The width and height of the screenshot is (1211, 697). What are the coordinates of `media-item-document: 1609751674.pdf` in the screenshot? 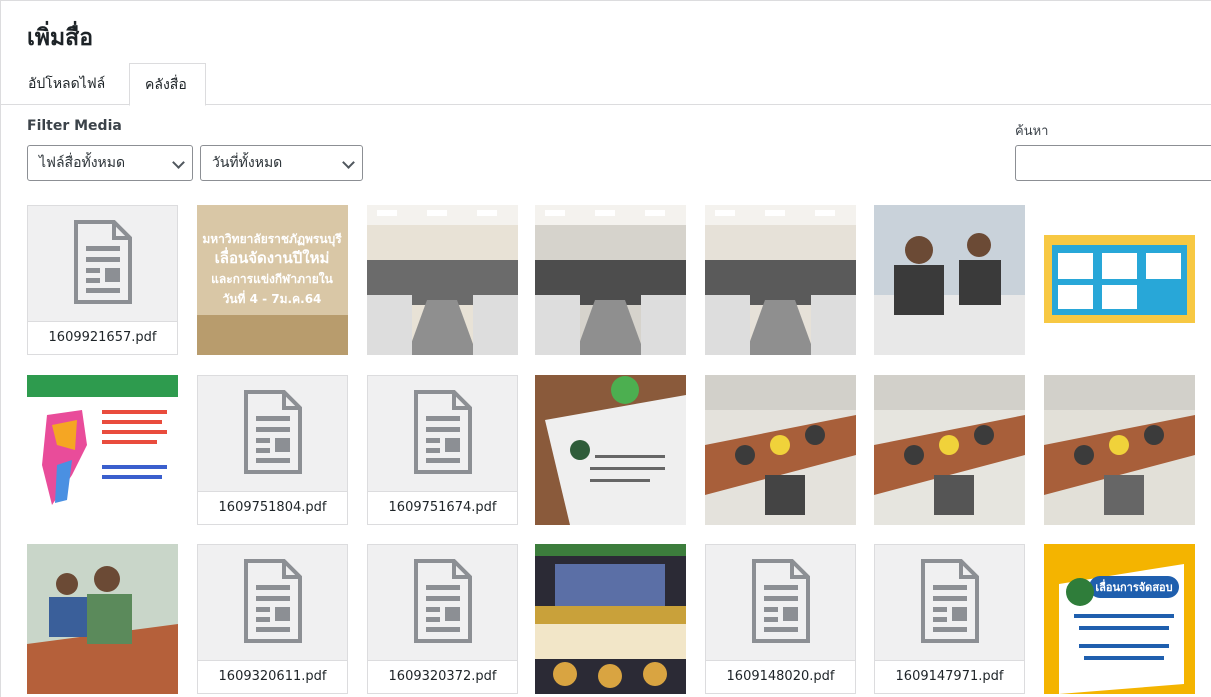 It's located at (442, 450).